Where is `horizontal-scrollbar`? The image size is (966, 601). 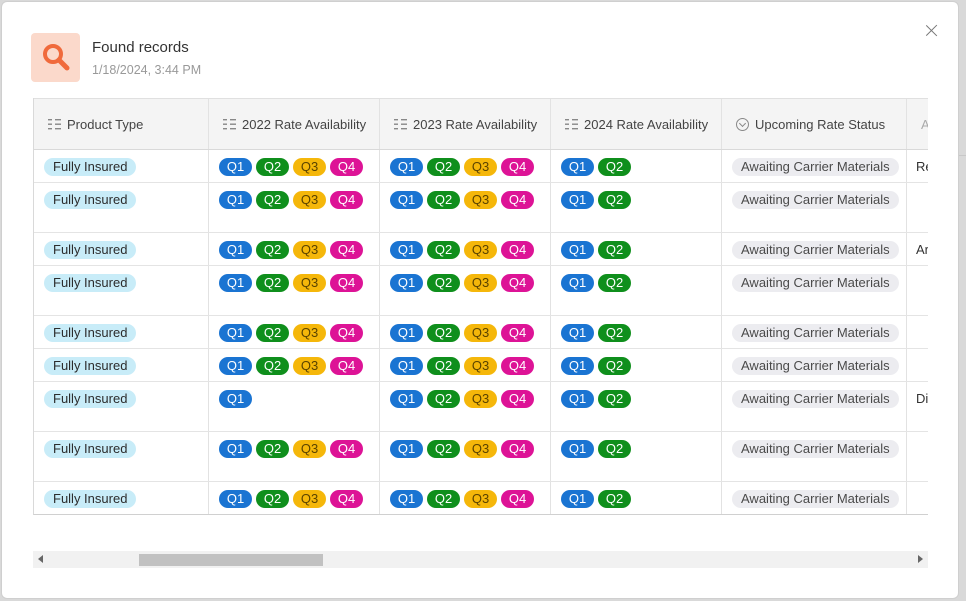 horizontal-scrollbar is located at coordinates (480, 559).